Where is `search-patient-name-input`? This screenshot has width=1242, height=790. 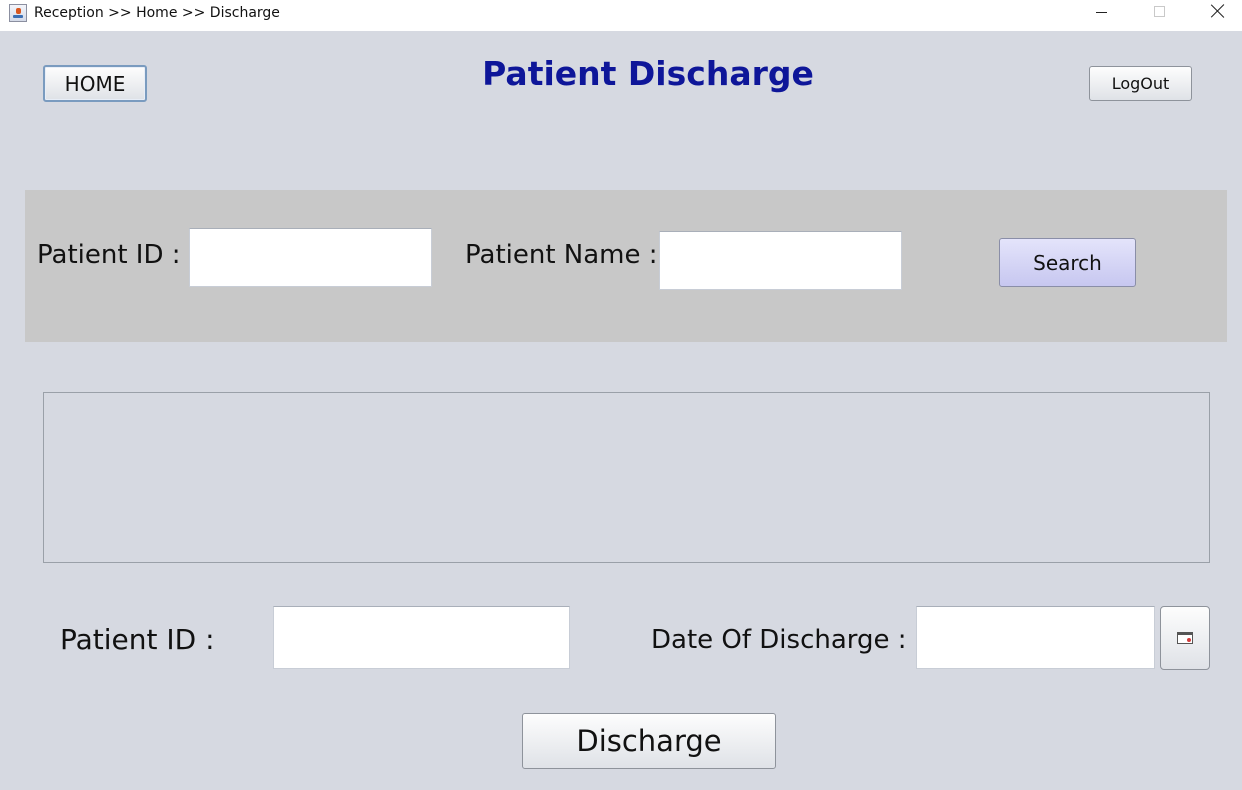
search-patient-name-input is located at coordinates (780, 260).